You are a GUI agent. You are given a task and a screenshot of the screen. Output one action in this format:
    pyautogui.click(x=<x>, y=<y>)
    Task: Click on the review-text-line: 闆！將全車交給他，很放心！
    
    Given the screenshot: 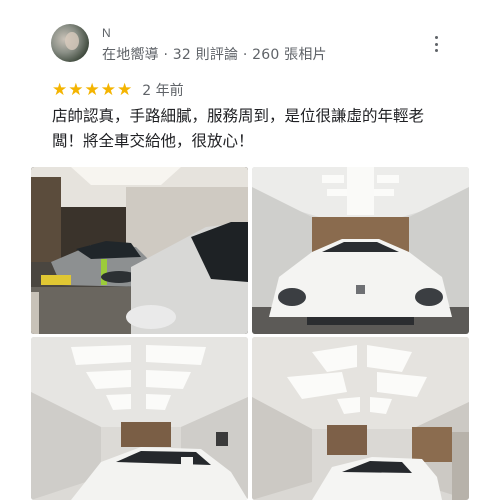 What is the action you would take?
    pyautogui.click(x=153, y=141)
    